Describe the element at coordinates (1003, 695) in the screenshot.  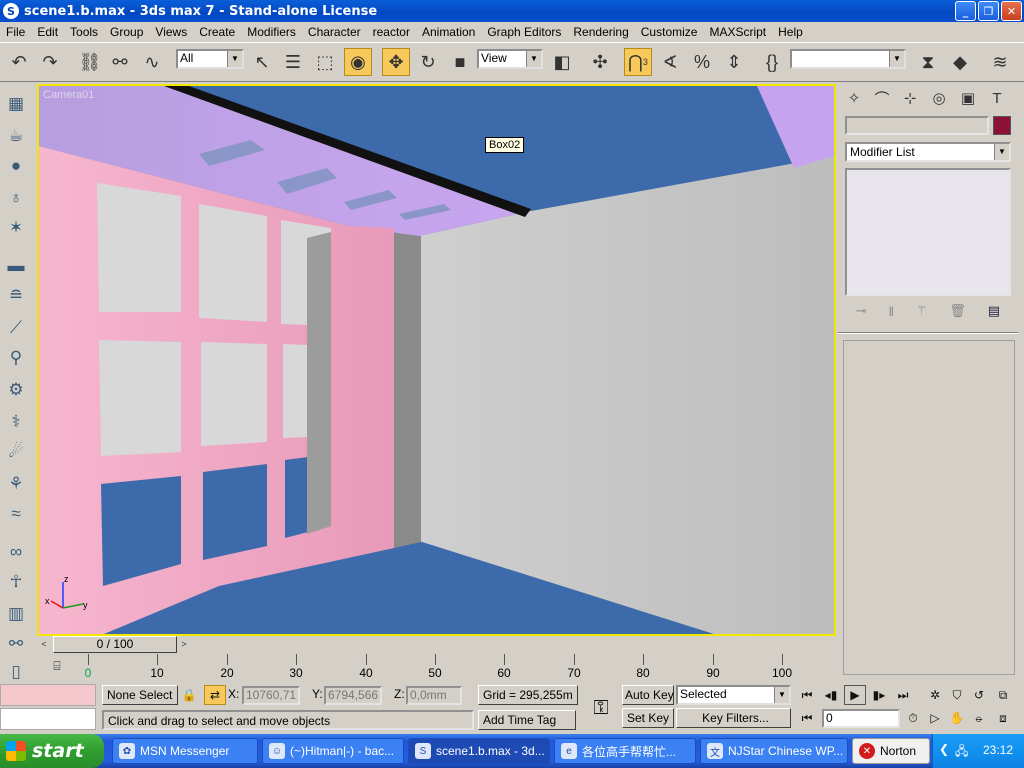
I see `maximize-viewport-icon: ⧉` at that location.